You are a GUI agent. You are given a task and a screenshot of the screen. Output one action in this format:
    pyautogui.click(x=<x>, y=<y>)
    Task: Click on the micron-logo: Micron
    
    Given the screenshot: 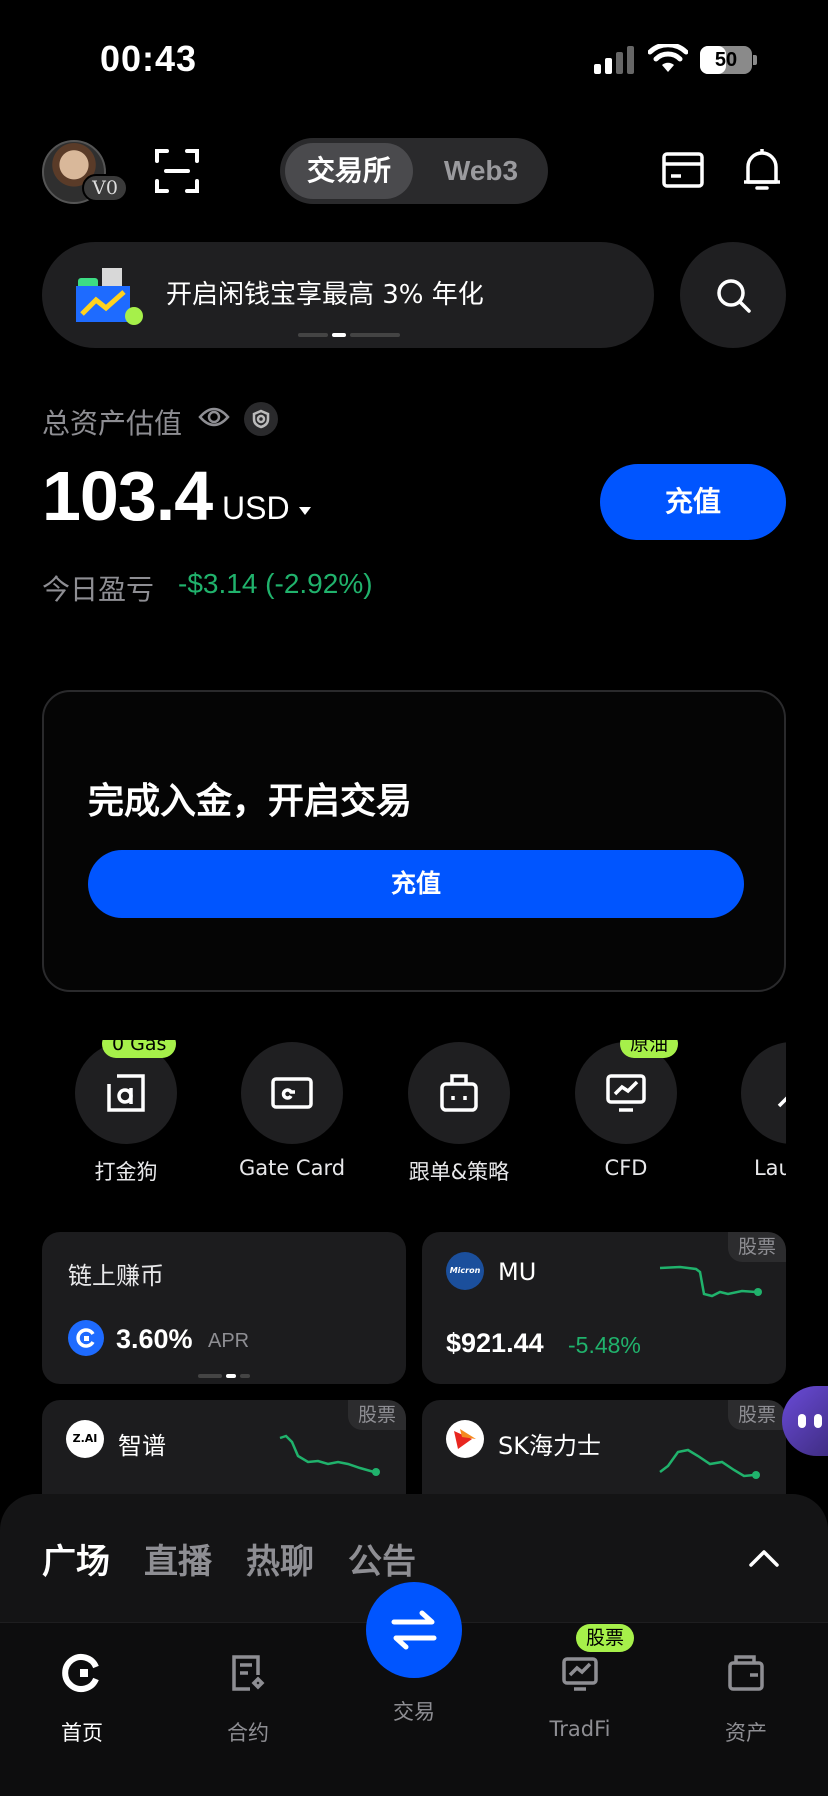 What is the action you would take?
    pyautogui.click(x=465, y=1271)
    